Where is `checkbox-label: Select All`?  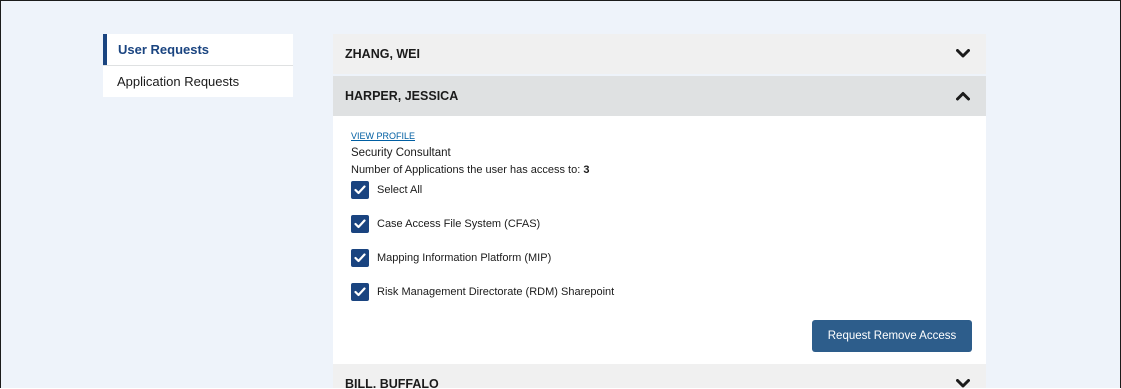 checkbox-label: Select All is located at coordinates (400, 190).